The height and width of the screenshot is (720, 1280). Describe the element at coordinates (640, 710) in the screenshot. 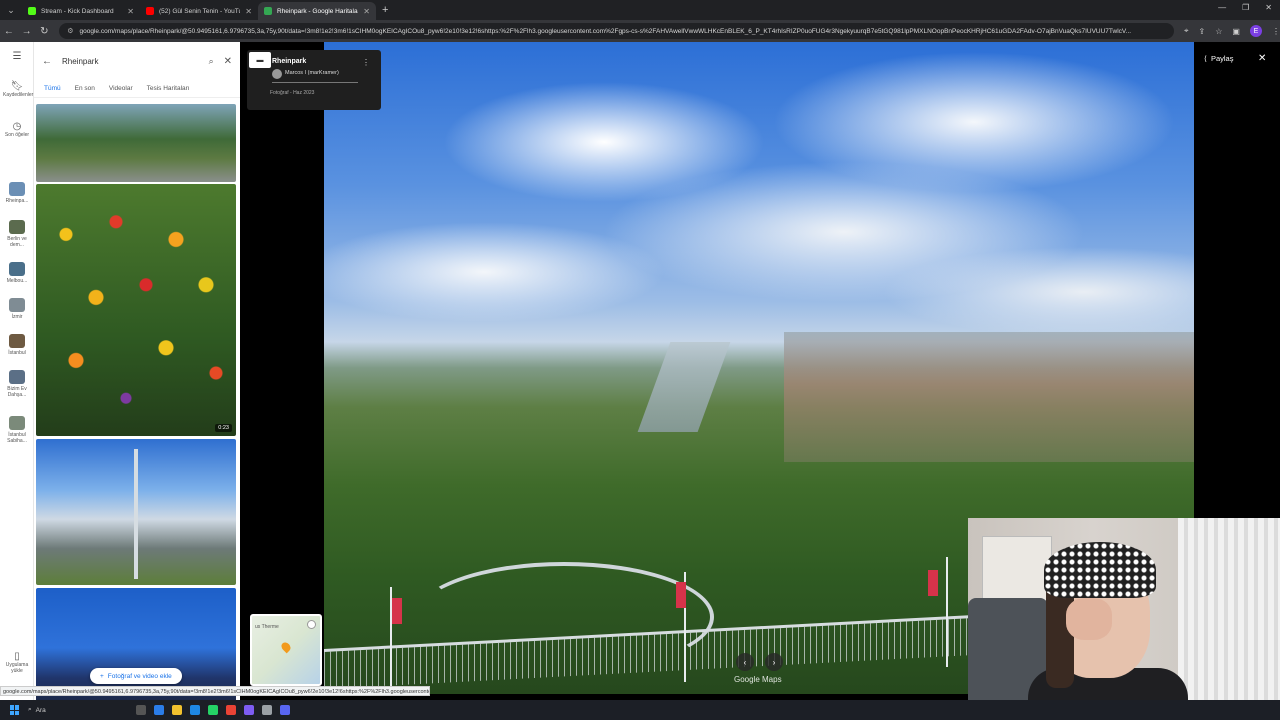

I see `windows-taskbar: ⌕ Ara` at that location.